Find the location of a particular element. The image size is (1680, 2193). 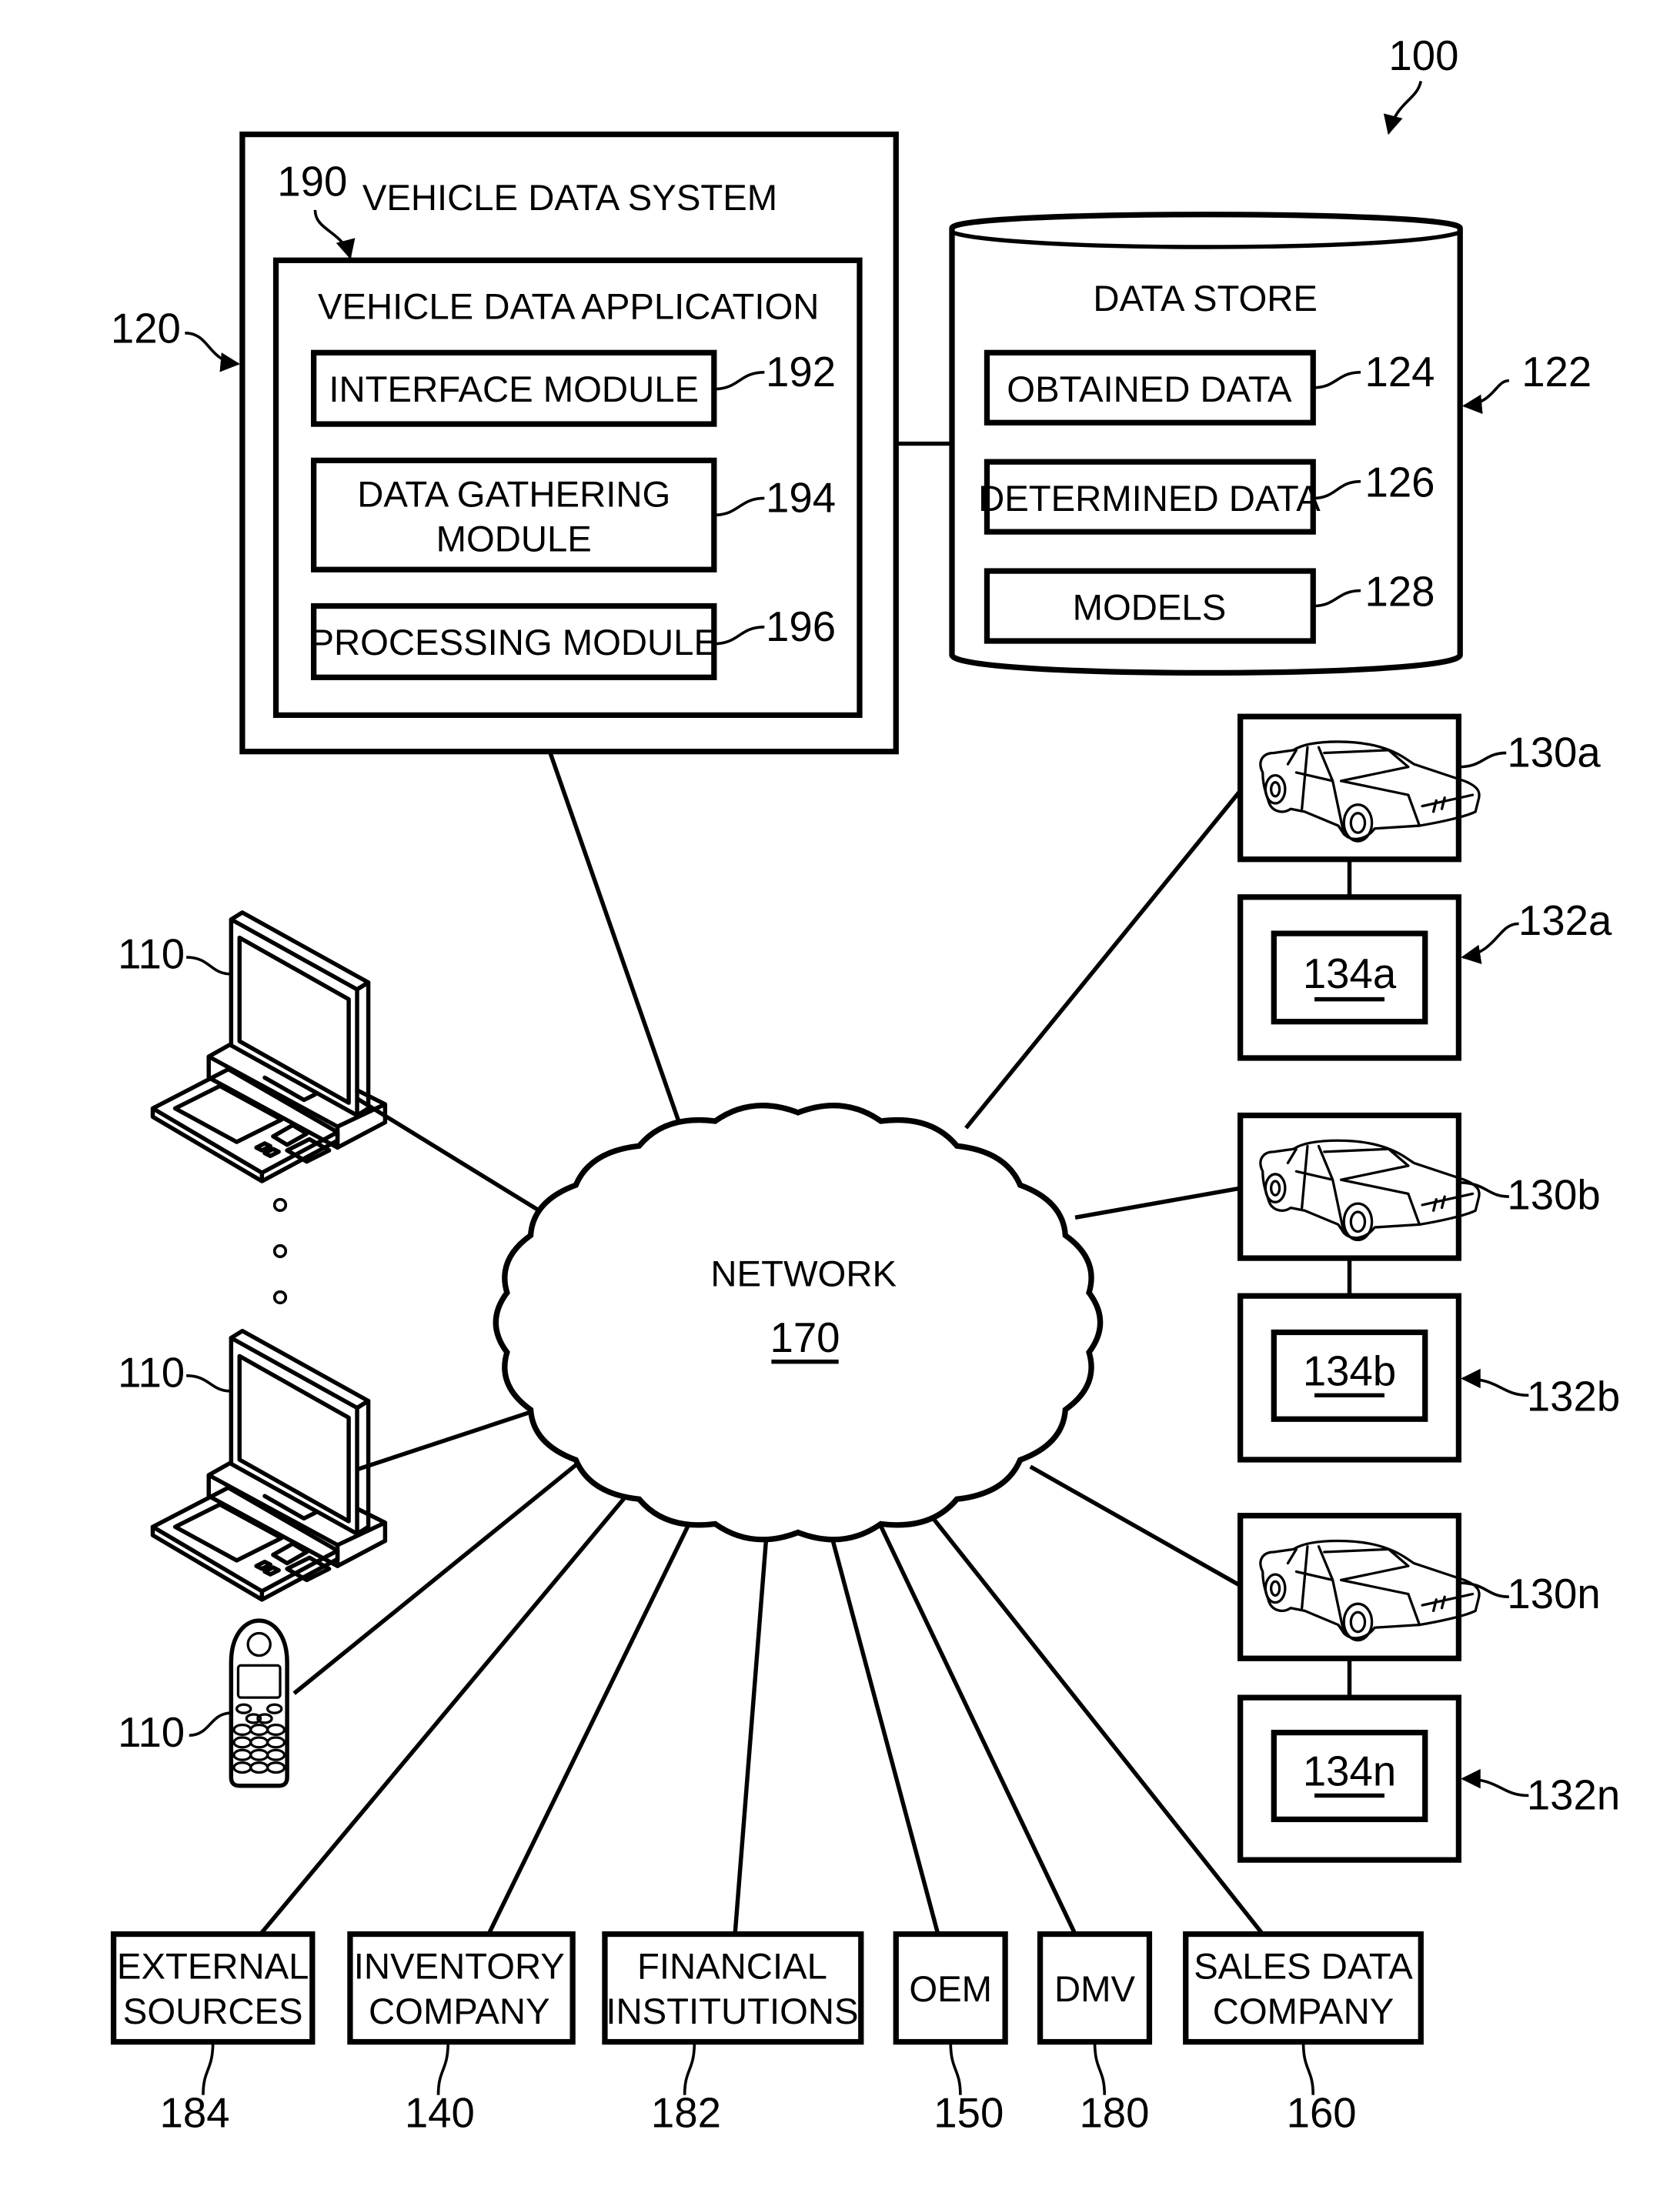

network-label: NETWORK is located at coordinates (804, 1273).